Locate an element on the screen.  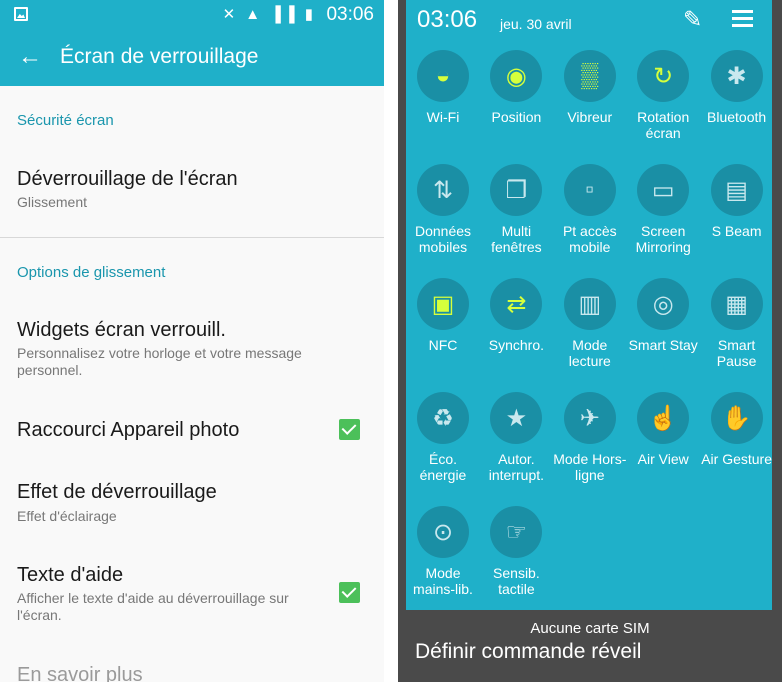
list-view-icon is located at coordinates (742, 19).